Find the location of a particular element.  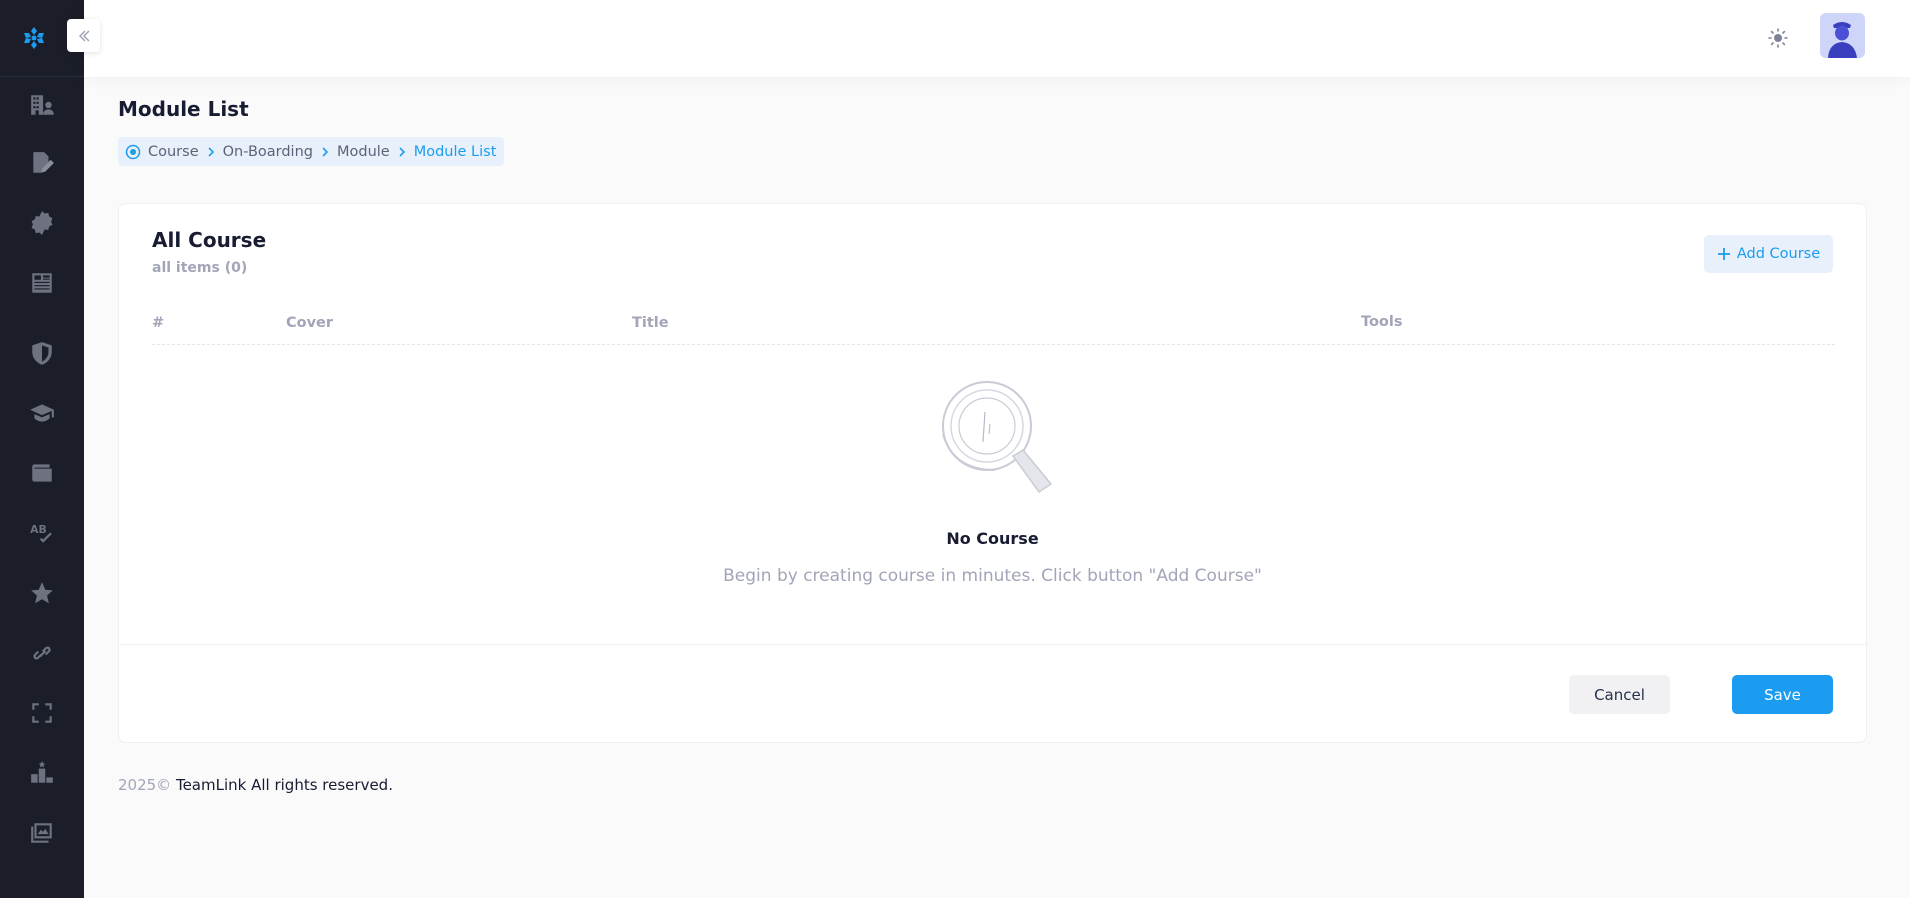

sidebar-item-organization is located at coordinates (42, 105).